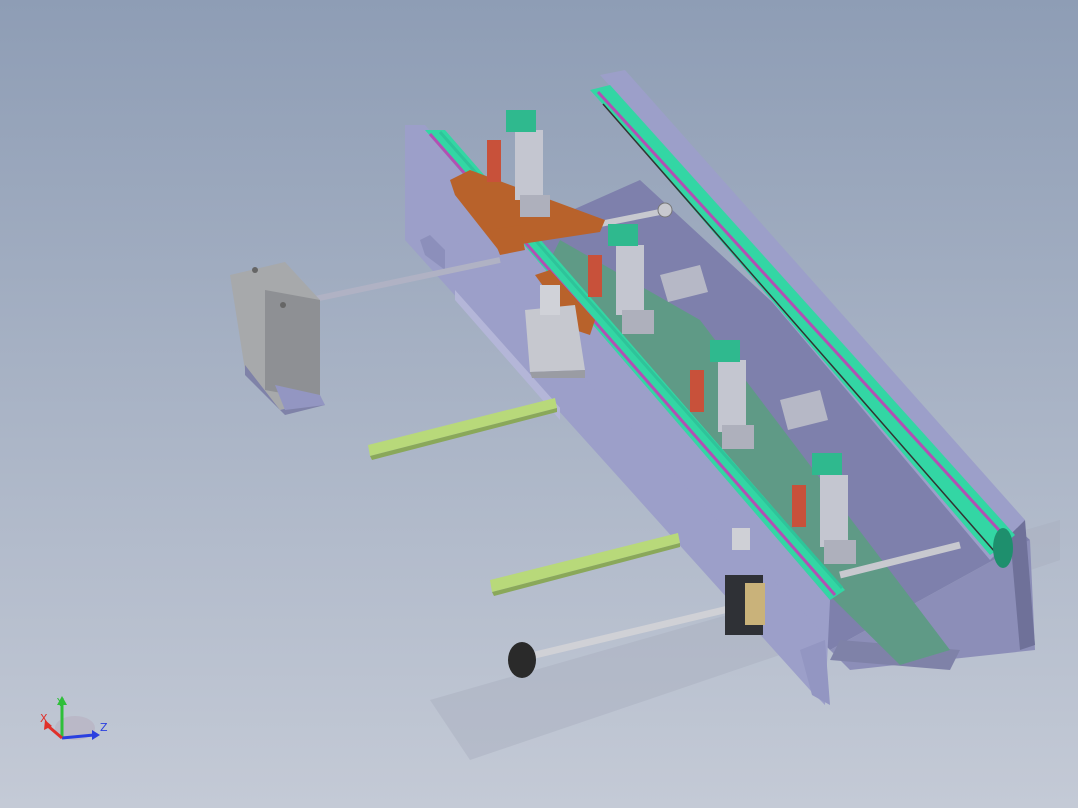 The width and height of the screenshot is (1078, 808). Describe the element at coordinates (104, 727) in the screenshot. I see `triad-z-label: Z` at that location.